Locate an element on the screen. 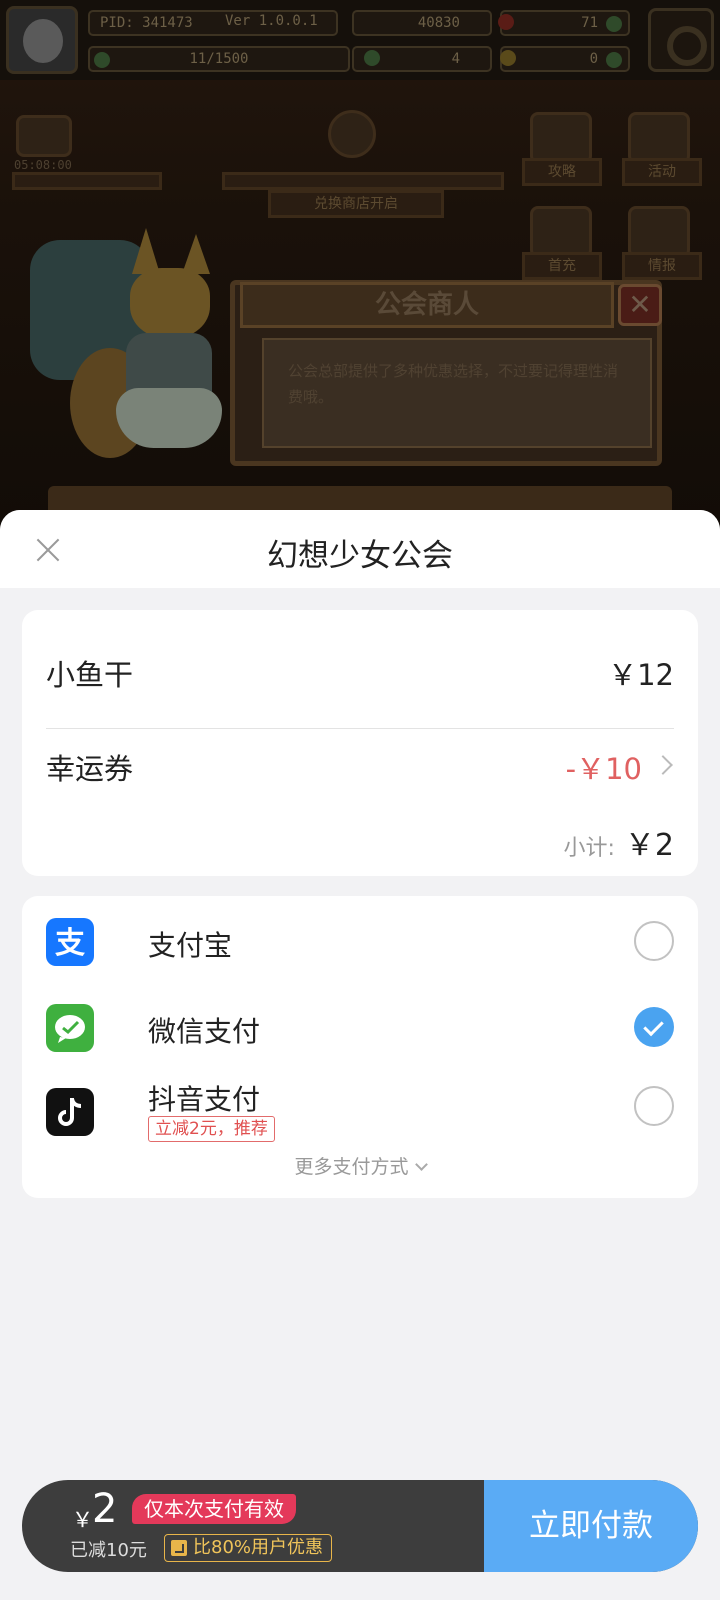 The height and width of the screenshot is (1600, 720). checkout-bar: ￥ 2 仅本次支付有效 已减10元 比80%用户优惠 立即付款 is located at coordinates (360, 1526).